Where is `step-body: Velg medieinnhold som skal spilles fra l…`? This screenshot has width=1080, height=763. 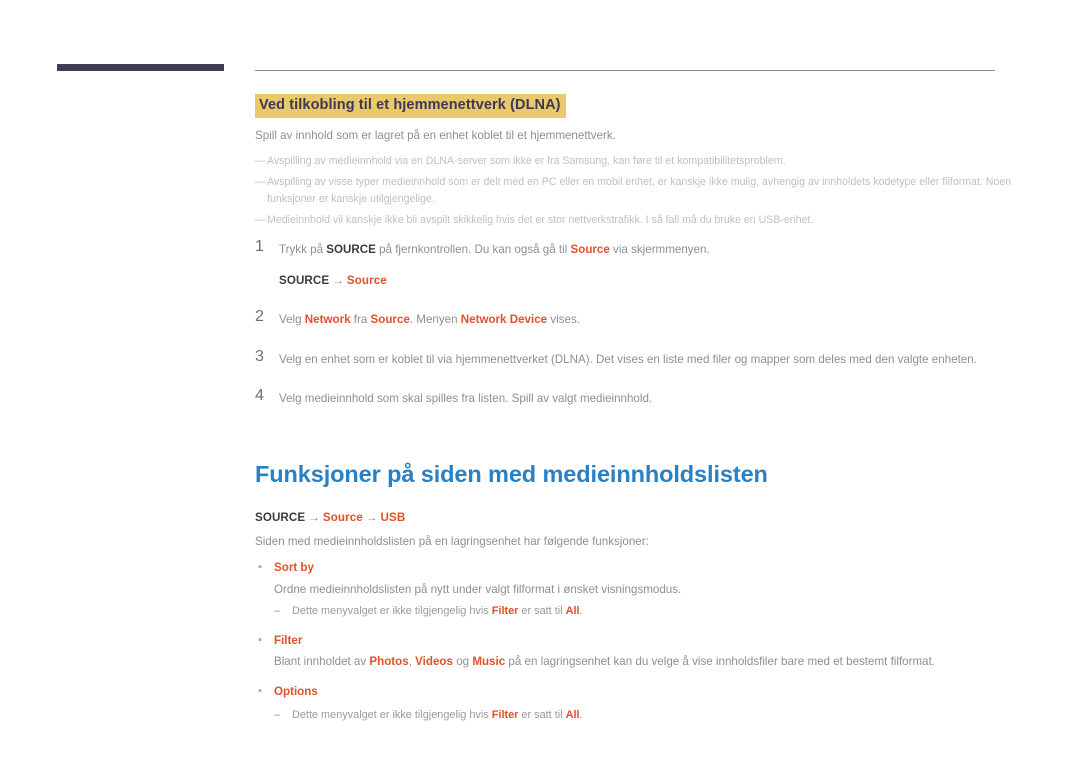 step-body: Velg medieinnhold som skal spilles fra l… is located at coordinates (466, 399).